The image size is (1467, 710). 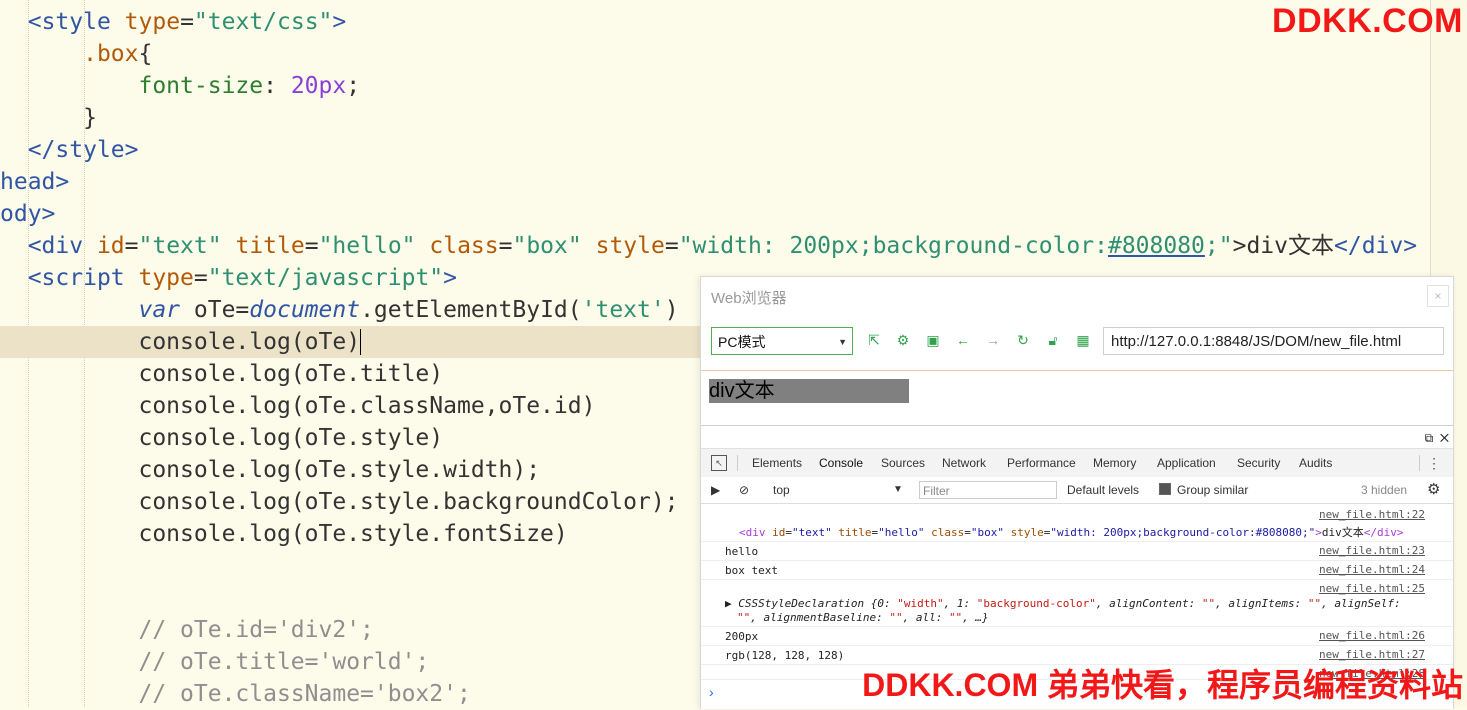 I want to click on tab-audits: Audits, so click(x=1315, y=463).